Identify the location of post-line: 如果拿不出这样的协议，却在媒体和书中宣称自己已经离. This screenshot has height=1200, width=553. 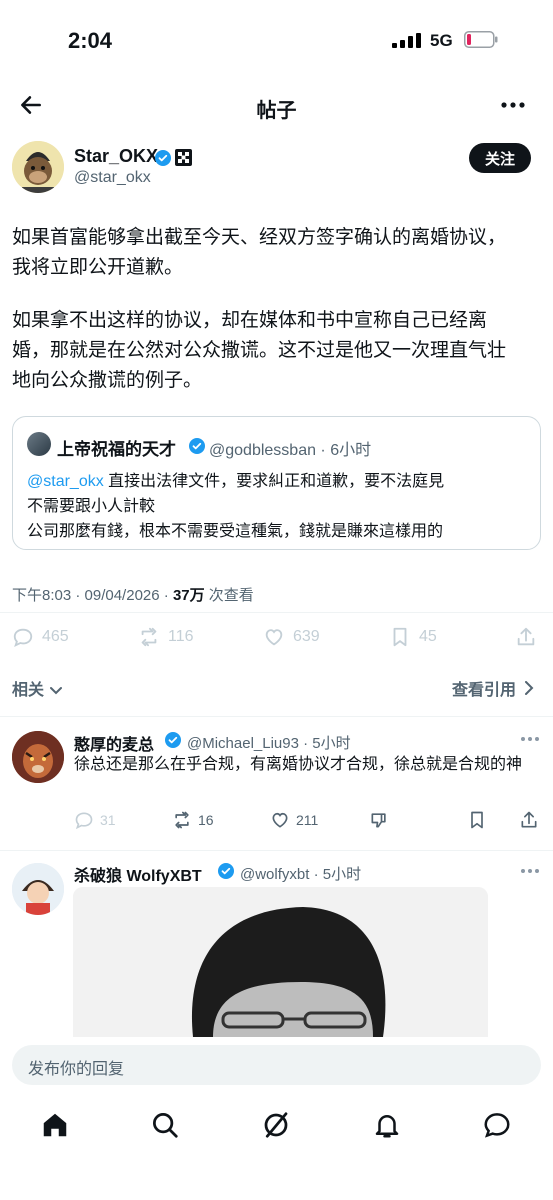
(250, 320).